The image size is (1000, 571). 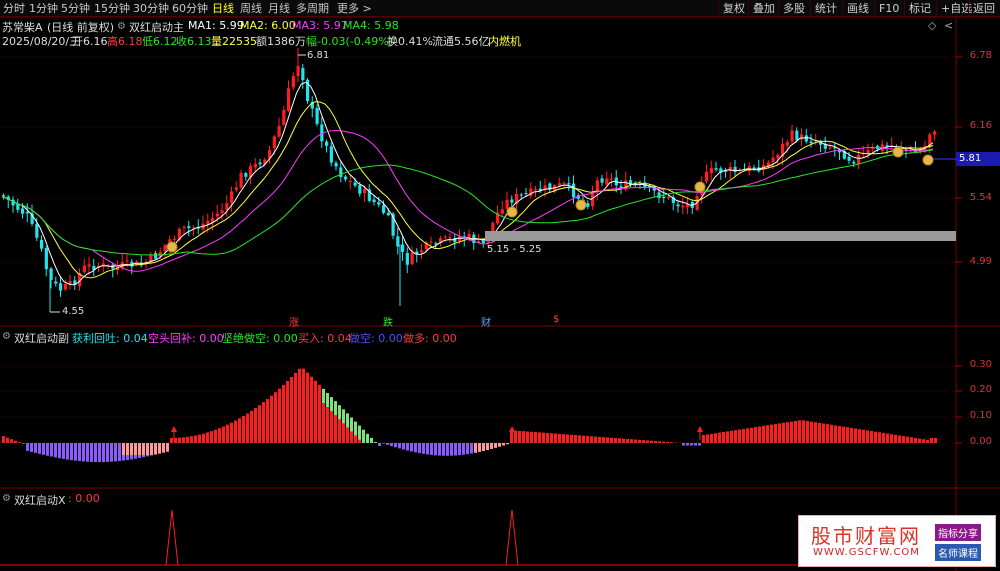 What do you see at coordinates (73, 311) in the screenshot?
I see `low-price-label: 4.55` at bounding box center [73, 311].